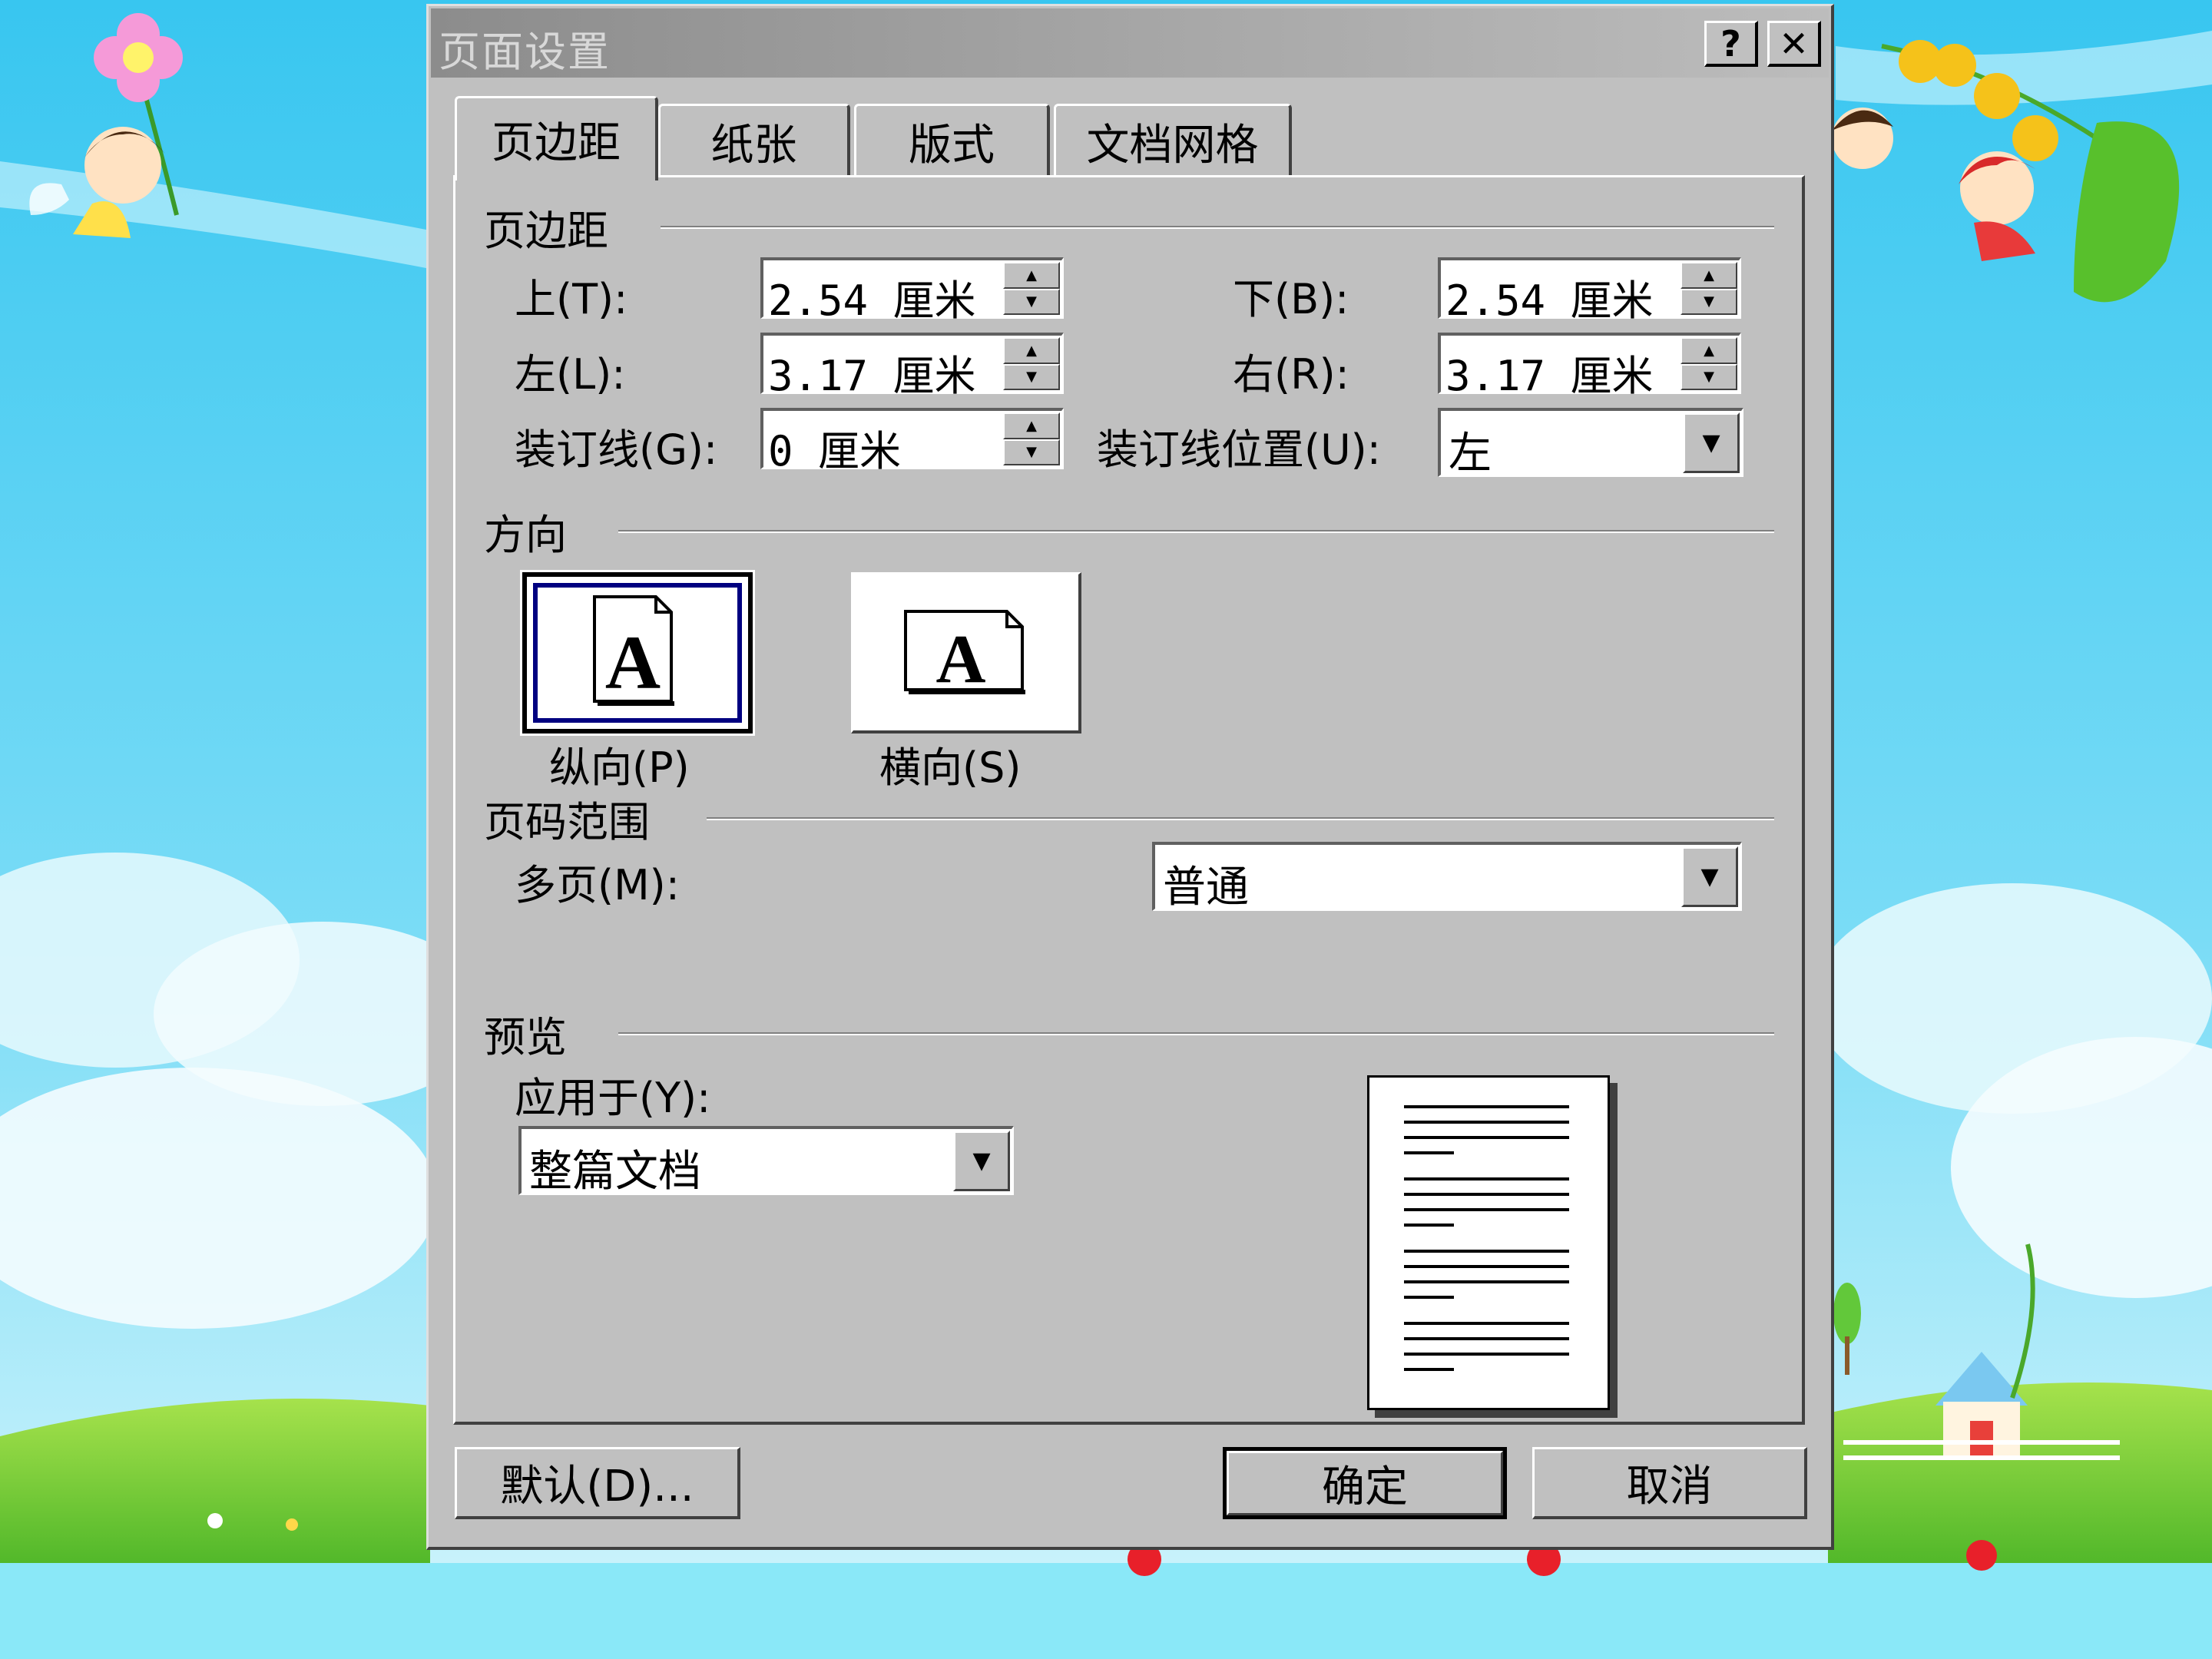 The height and width of the screenshot is (1659, 2212). What do you see at coordinates (1291, 374) in the screenshot?
I see `right-margin-label: 右(R):` at bounding box center [1291, 374].